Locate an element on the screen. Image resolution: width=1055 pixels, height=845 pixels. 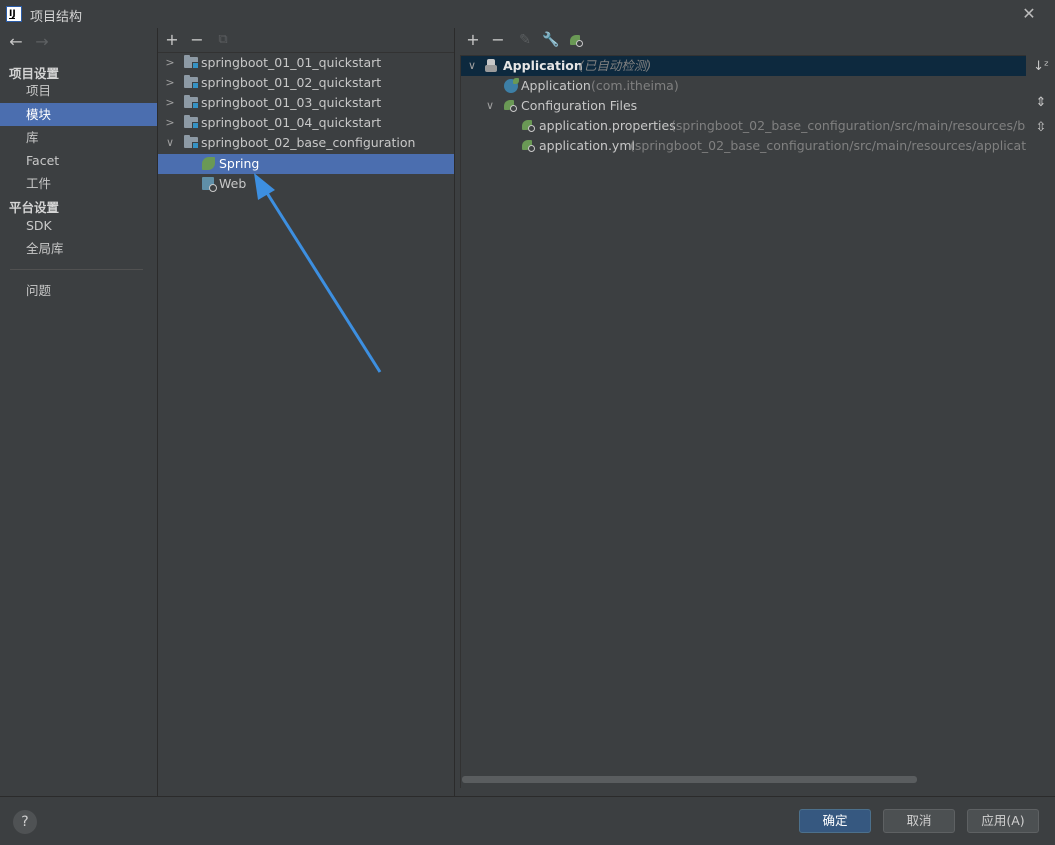
web-facet-icon is located at coordinates (209, 184).